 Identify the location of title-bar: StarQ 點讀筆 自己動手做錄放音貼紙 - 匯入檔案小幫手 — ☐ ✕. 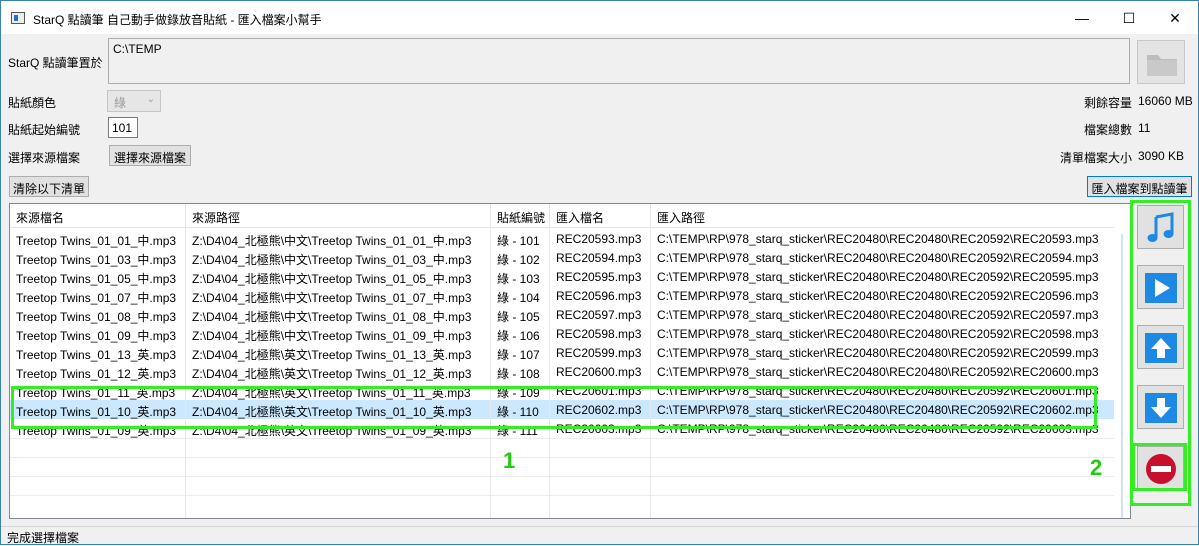
(599, 17).